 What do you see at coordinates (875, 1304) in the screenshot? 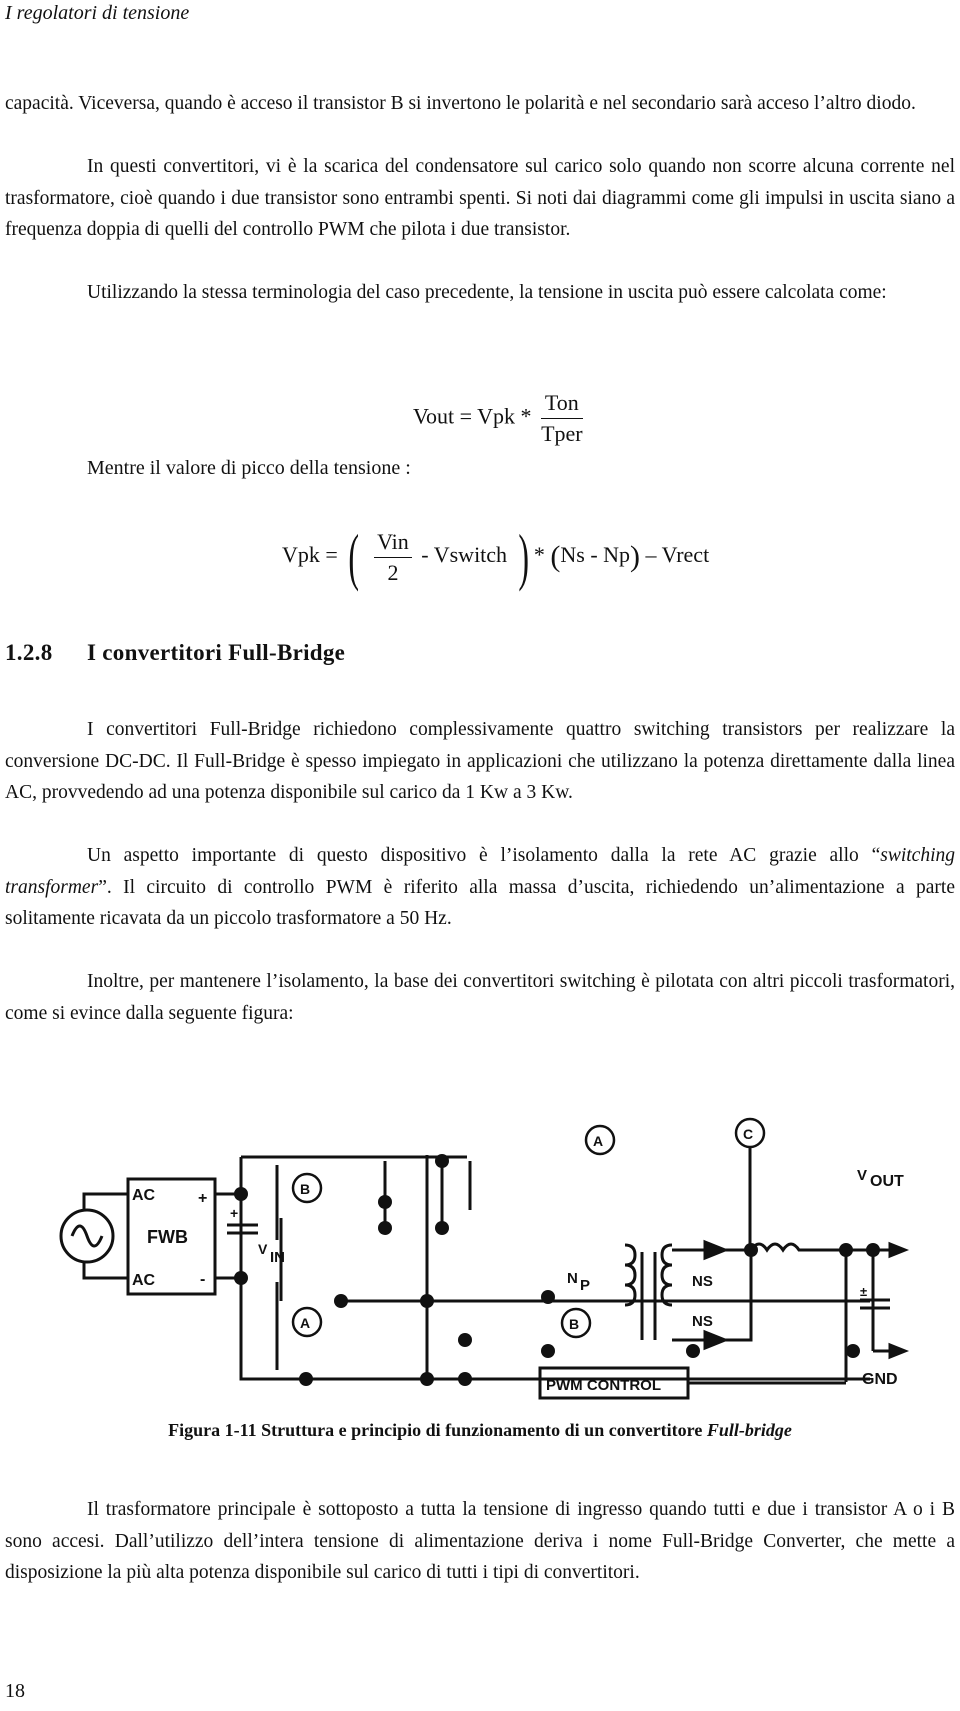
I see `output-capacitor` at bounding box center [875, 1304].